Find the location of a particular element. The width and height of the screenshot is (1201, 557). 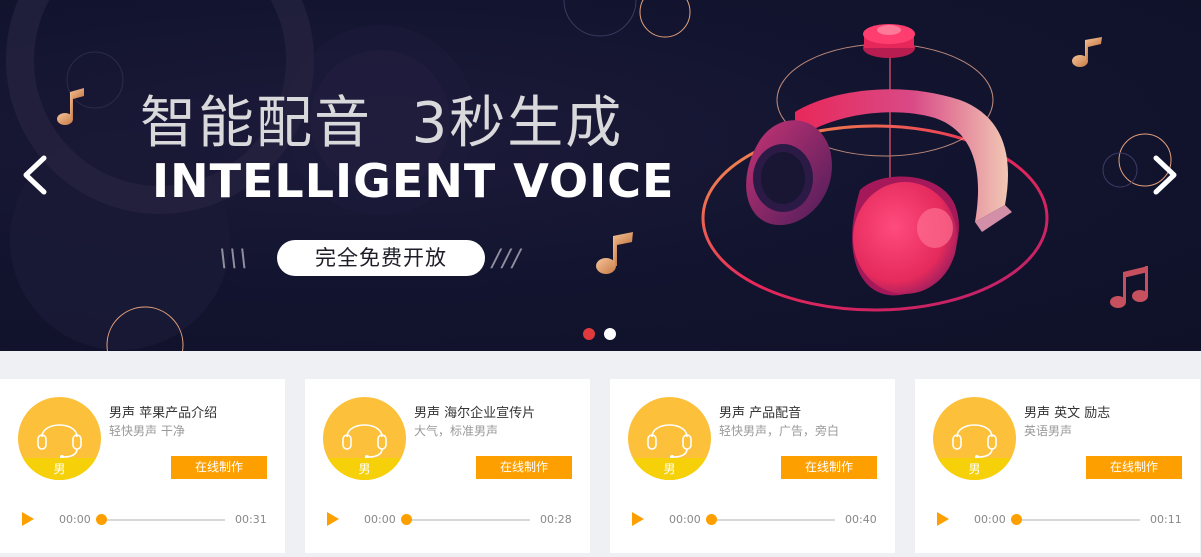

carousel-indicators is located at coordinates (599, 334).